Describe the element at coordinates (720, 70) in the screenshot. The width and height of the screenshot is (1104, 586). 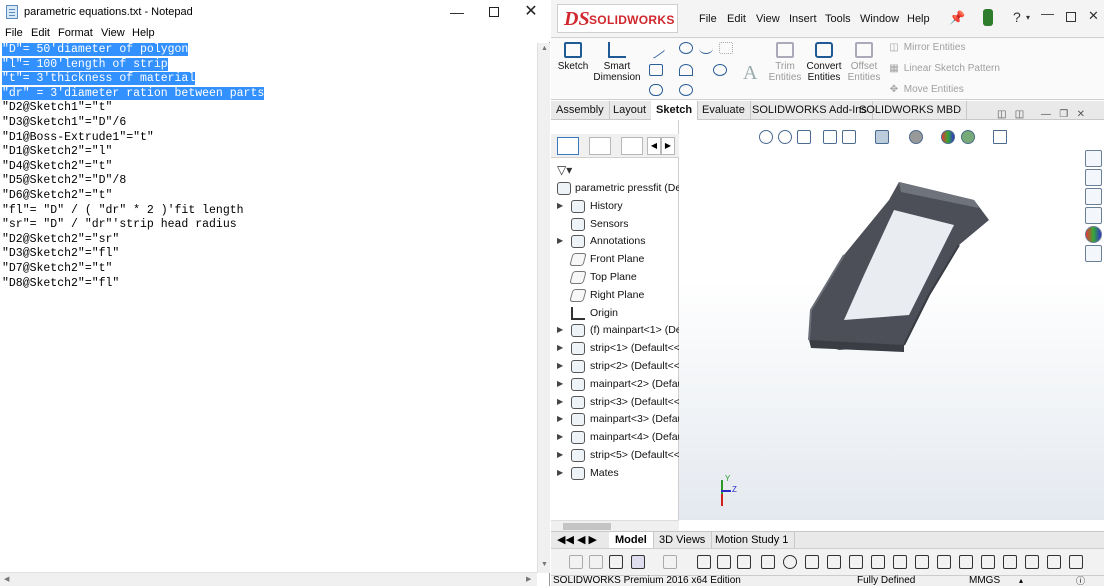
I see `fillet-icon` at that location.